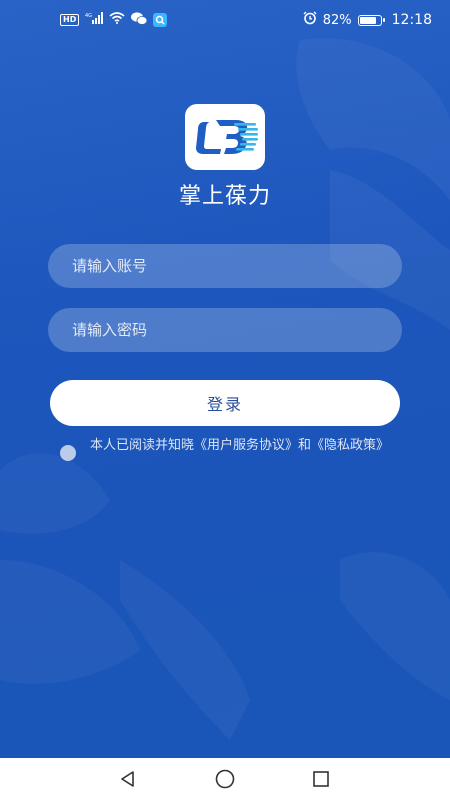 The image size is (450, 800). What do you see at coordinates (225, 403) in the screenshot?
I see `login-button: 登录` at bounding box center [225, 403].